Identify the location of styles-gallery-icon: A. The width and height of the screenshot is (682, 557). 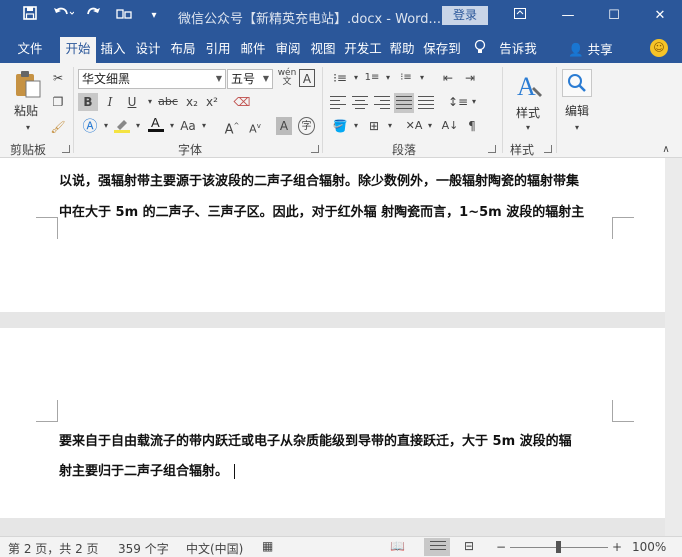
(529, 85).